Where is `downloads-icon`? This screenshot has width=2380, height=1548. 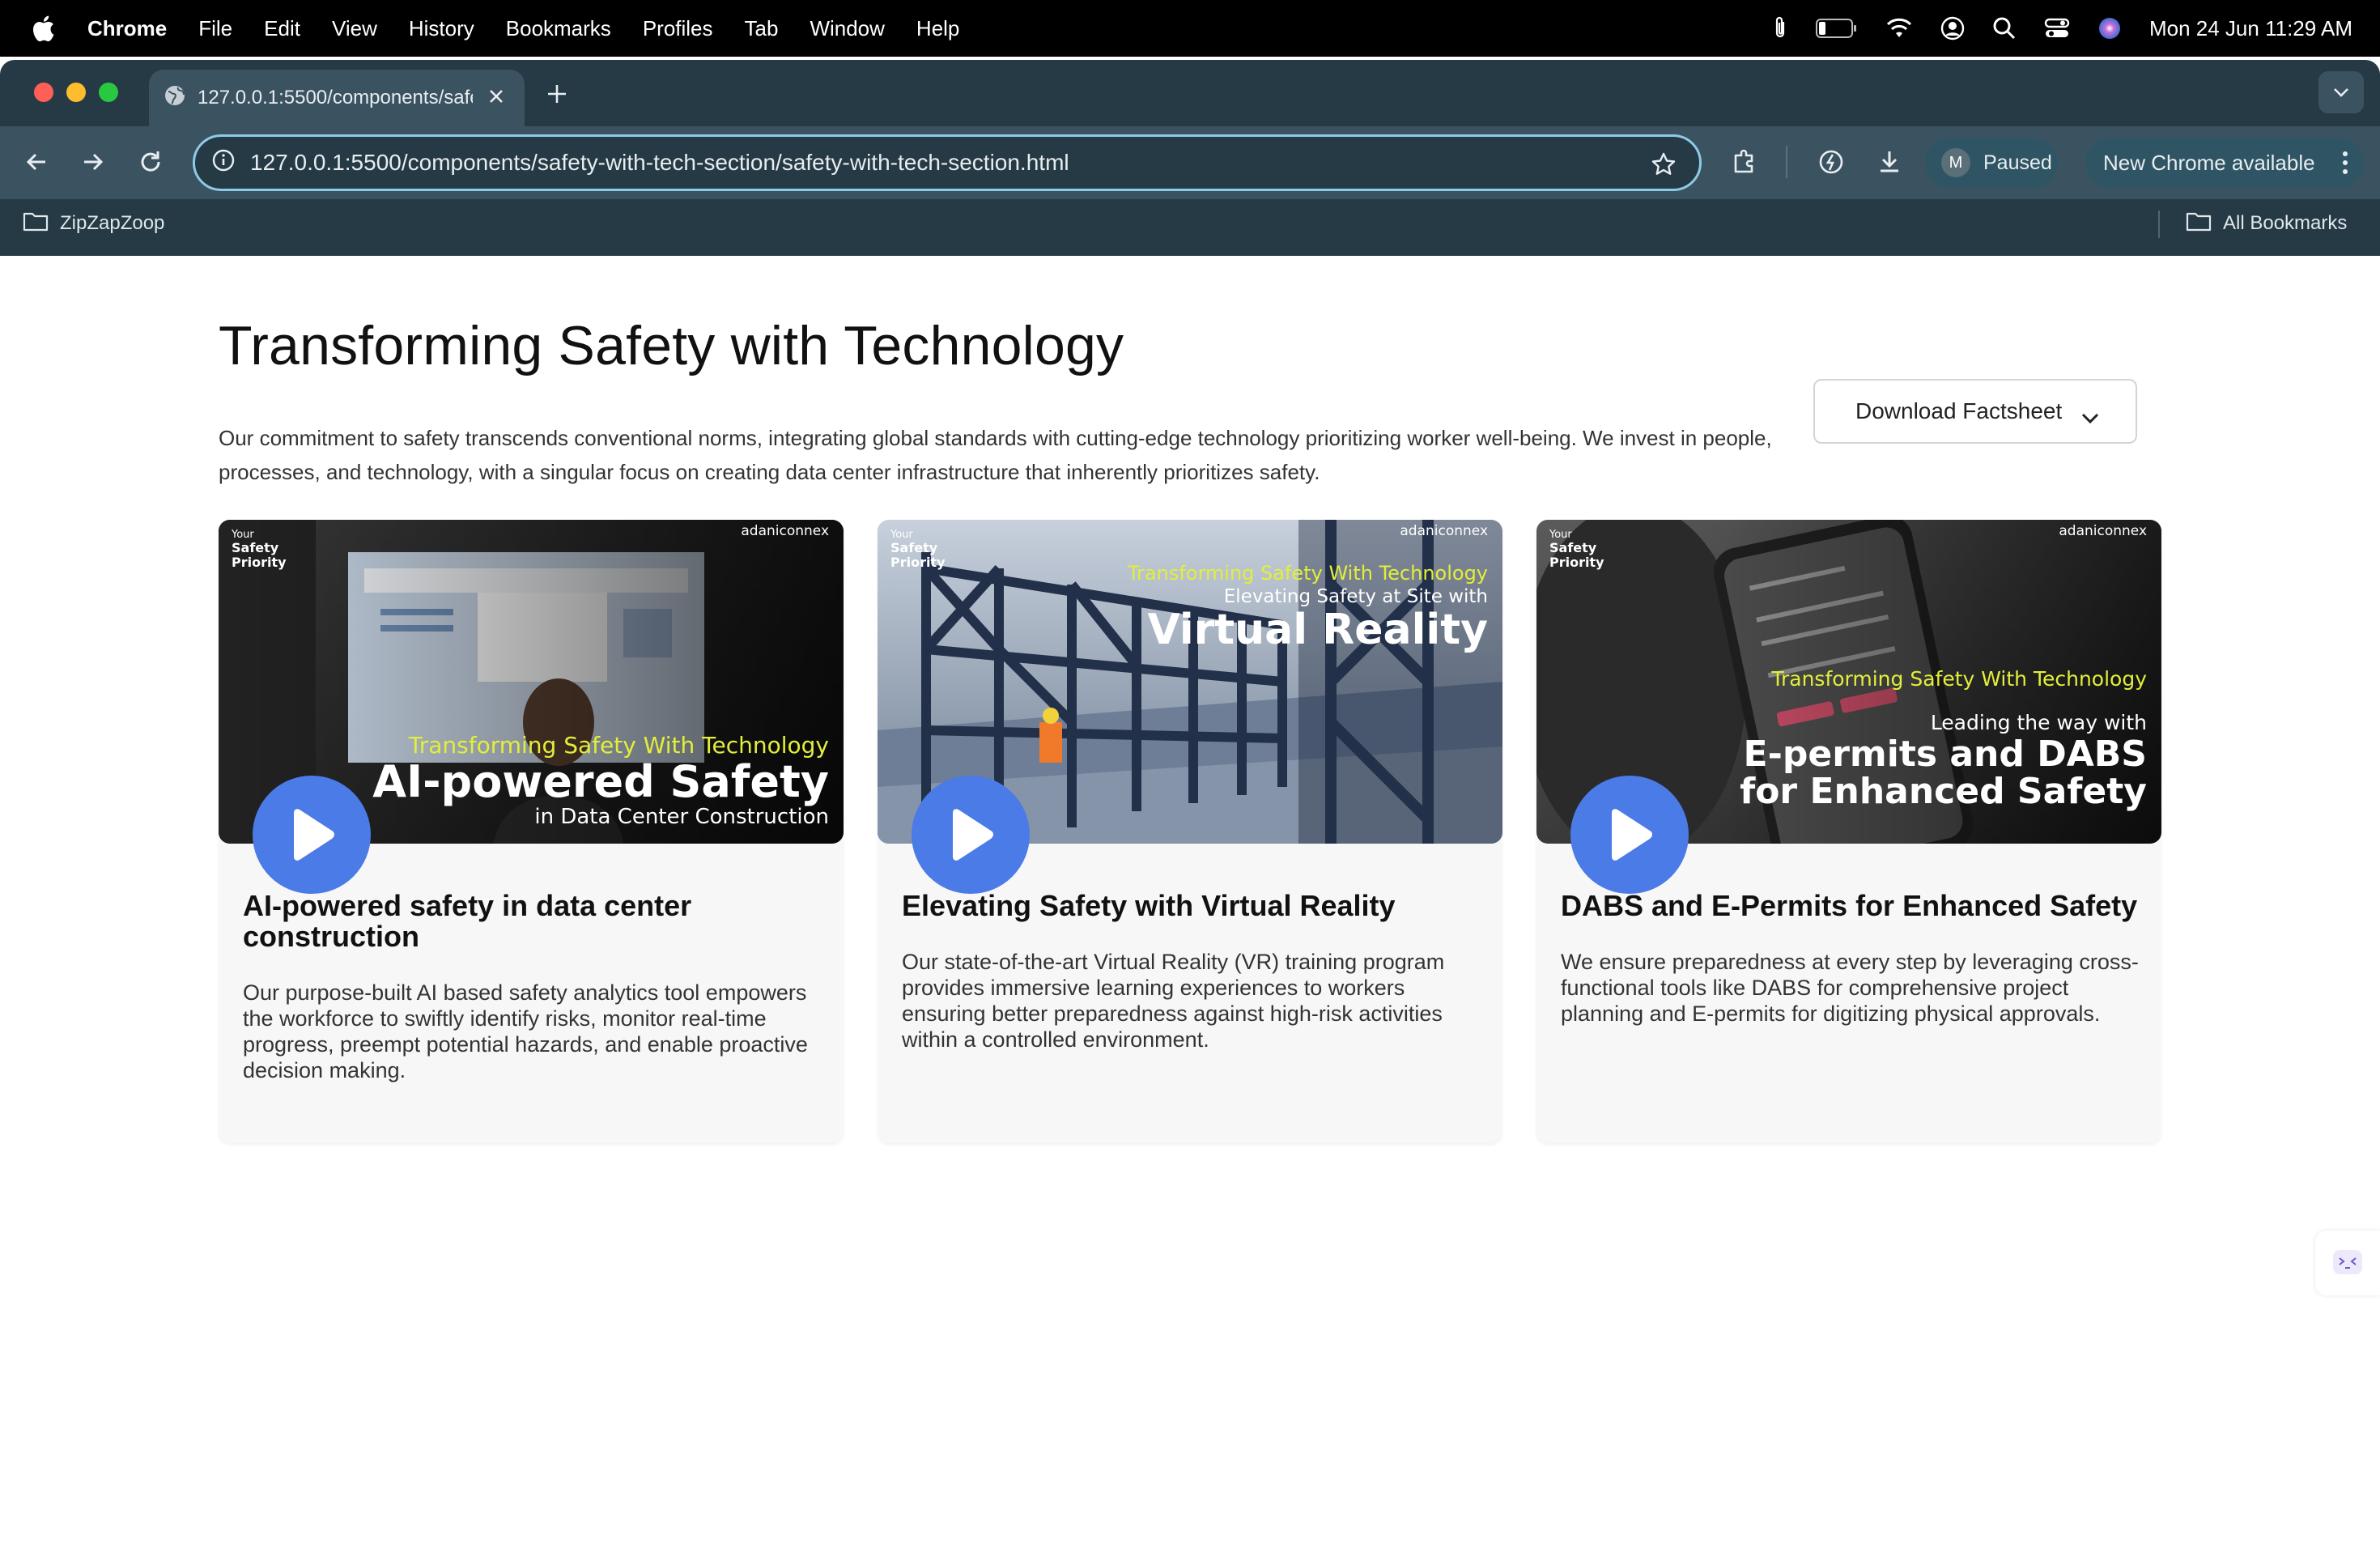
downloads-icon is located at coordinates (1889, 164).